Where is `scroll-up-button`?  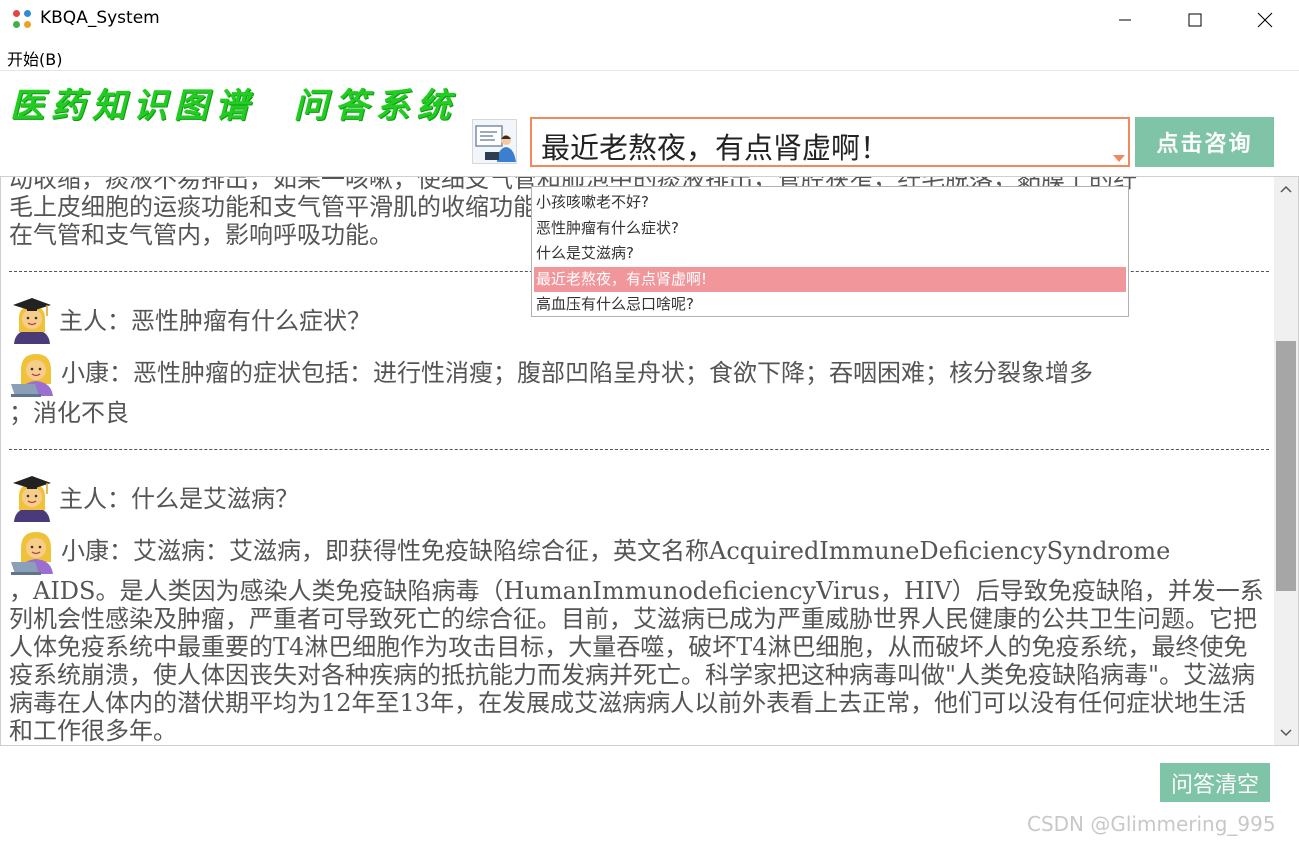 scroll-up-button is located at coordinates (1286, 189).